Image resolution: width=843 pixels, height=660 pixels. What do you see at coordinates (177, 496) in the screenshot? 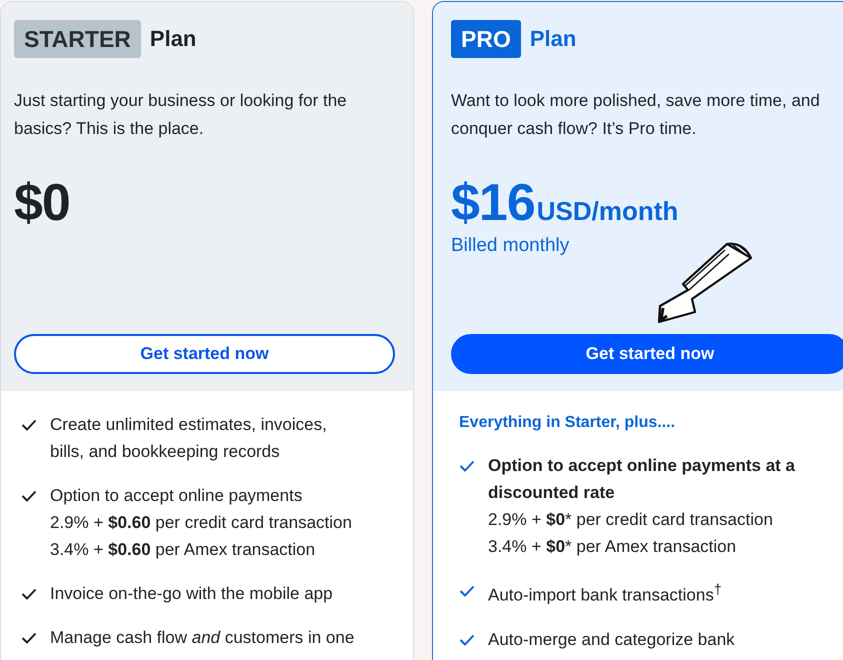
I see `feature-text: Option to accept online payments` at bounding box center [177, 496].